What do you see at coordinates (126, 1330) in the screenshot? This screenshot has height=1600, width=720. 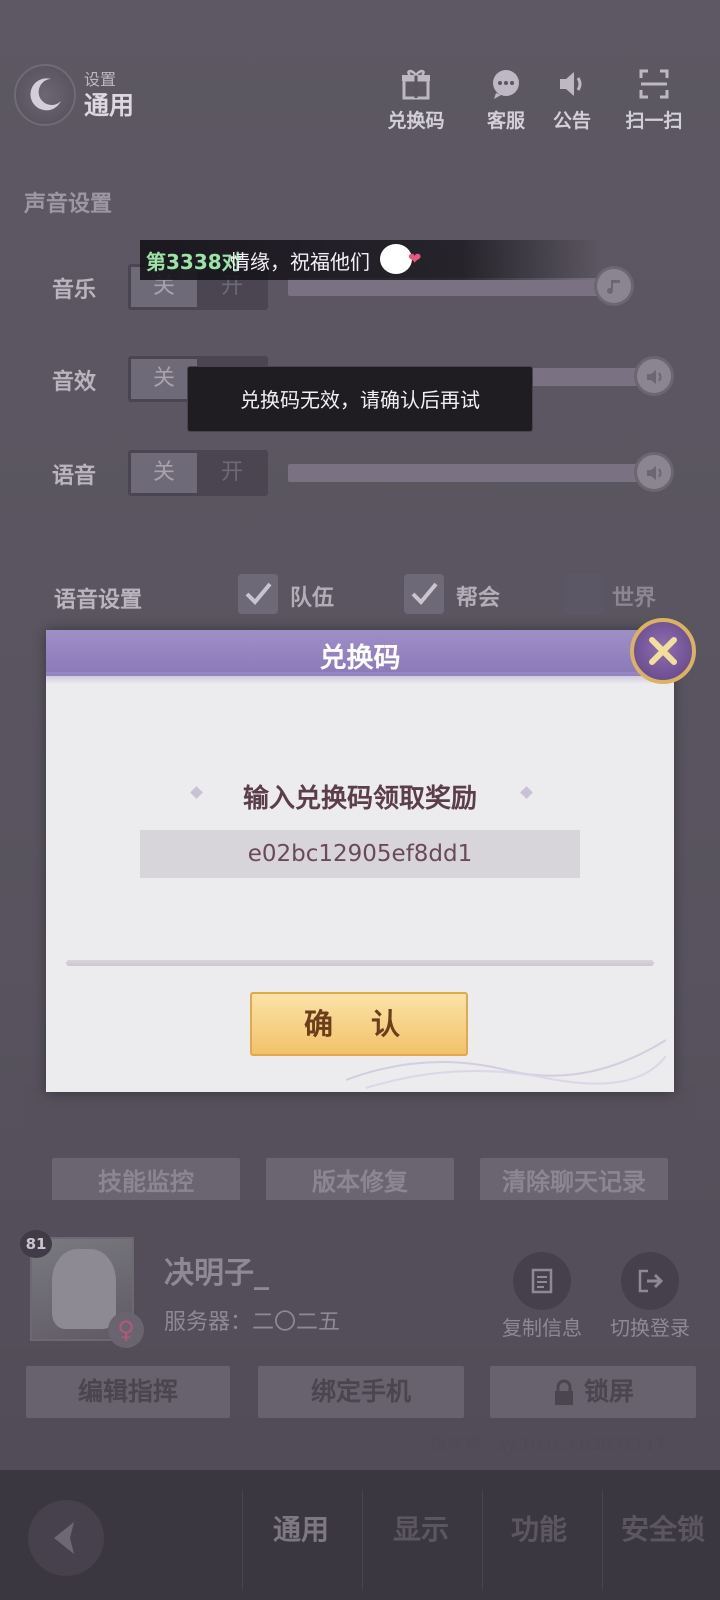 I see `female-gender-icon: ♀` at bounding box center [126, 1330].